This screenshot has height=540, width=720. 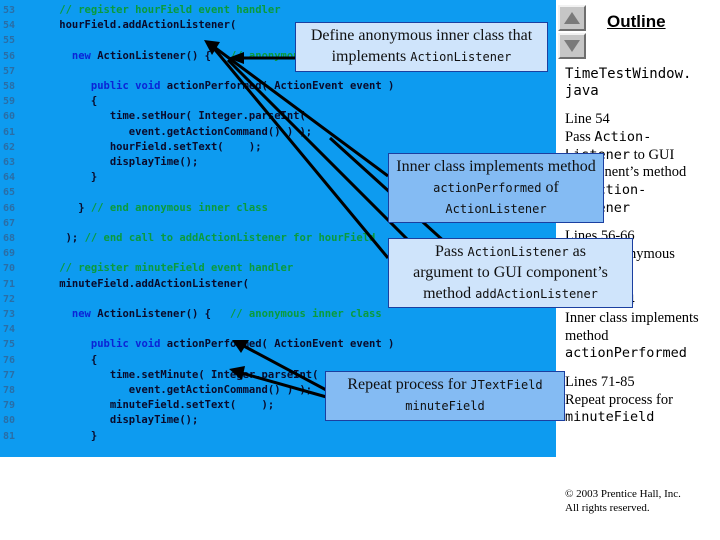 What do you see at coordinates (9, 360) in the screenshot?
I see `line-number: 76` at bounding box center [9, 360].